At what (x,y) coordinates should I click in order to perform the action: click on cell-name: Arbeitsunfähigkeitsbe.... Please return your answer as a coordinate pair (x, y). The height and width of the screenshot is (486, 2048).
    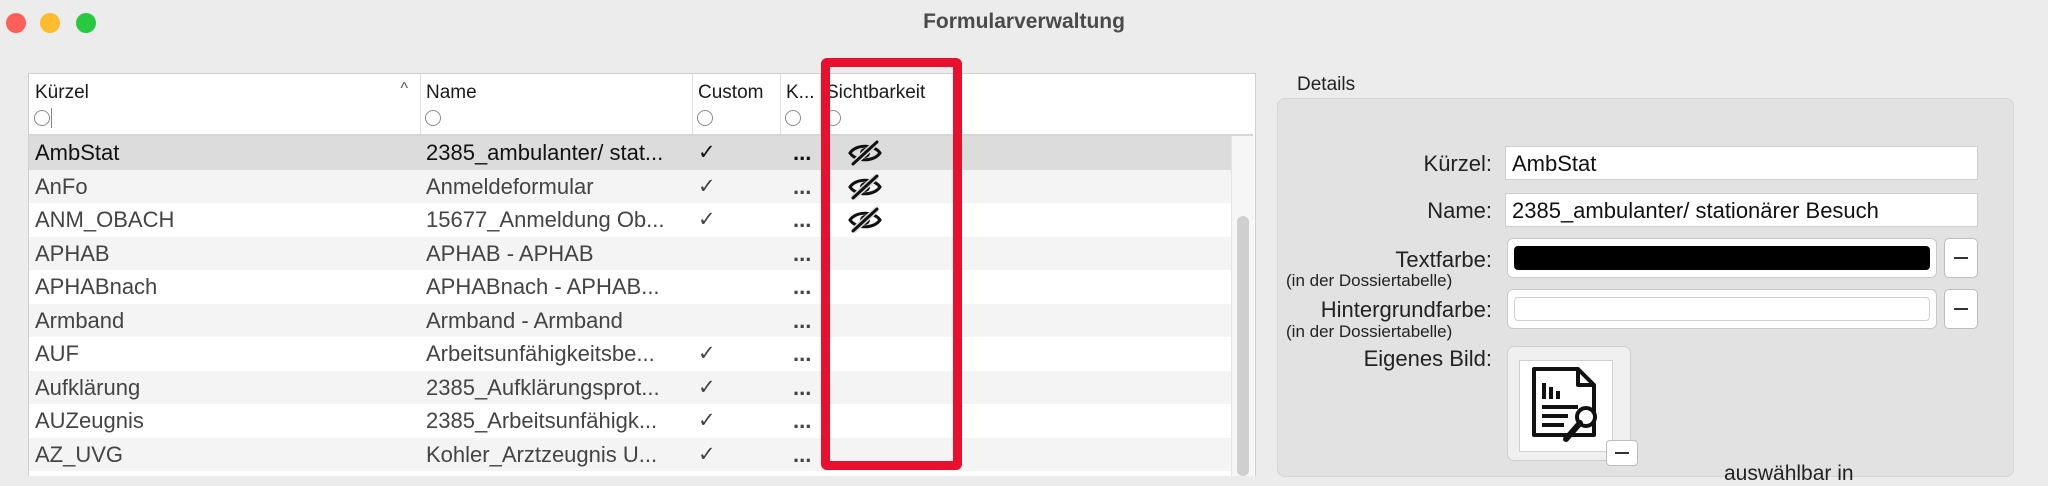
    Looking at the image, I should click on (540, 353).